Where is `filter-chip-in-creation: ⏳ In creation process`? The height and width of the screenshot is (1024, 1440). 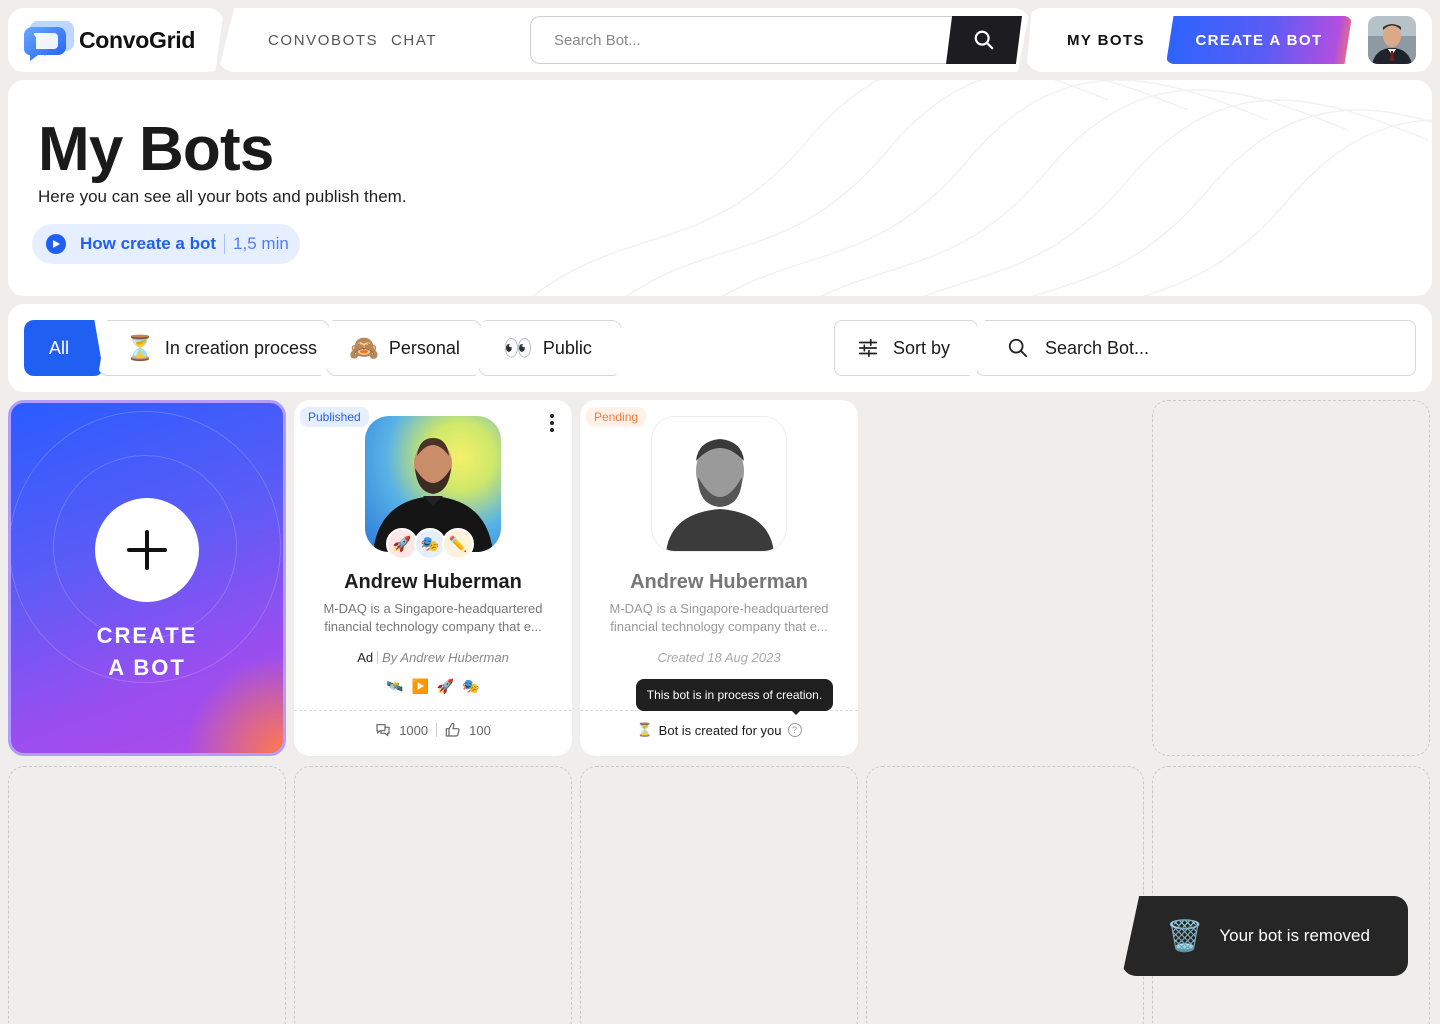
filter-chip-in-creation: ⏳ In creation process is located at coordinates (214, 348).